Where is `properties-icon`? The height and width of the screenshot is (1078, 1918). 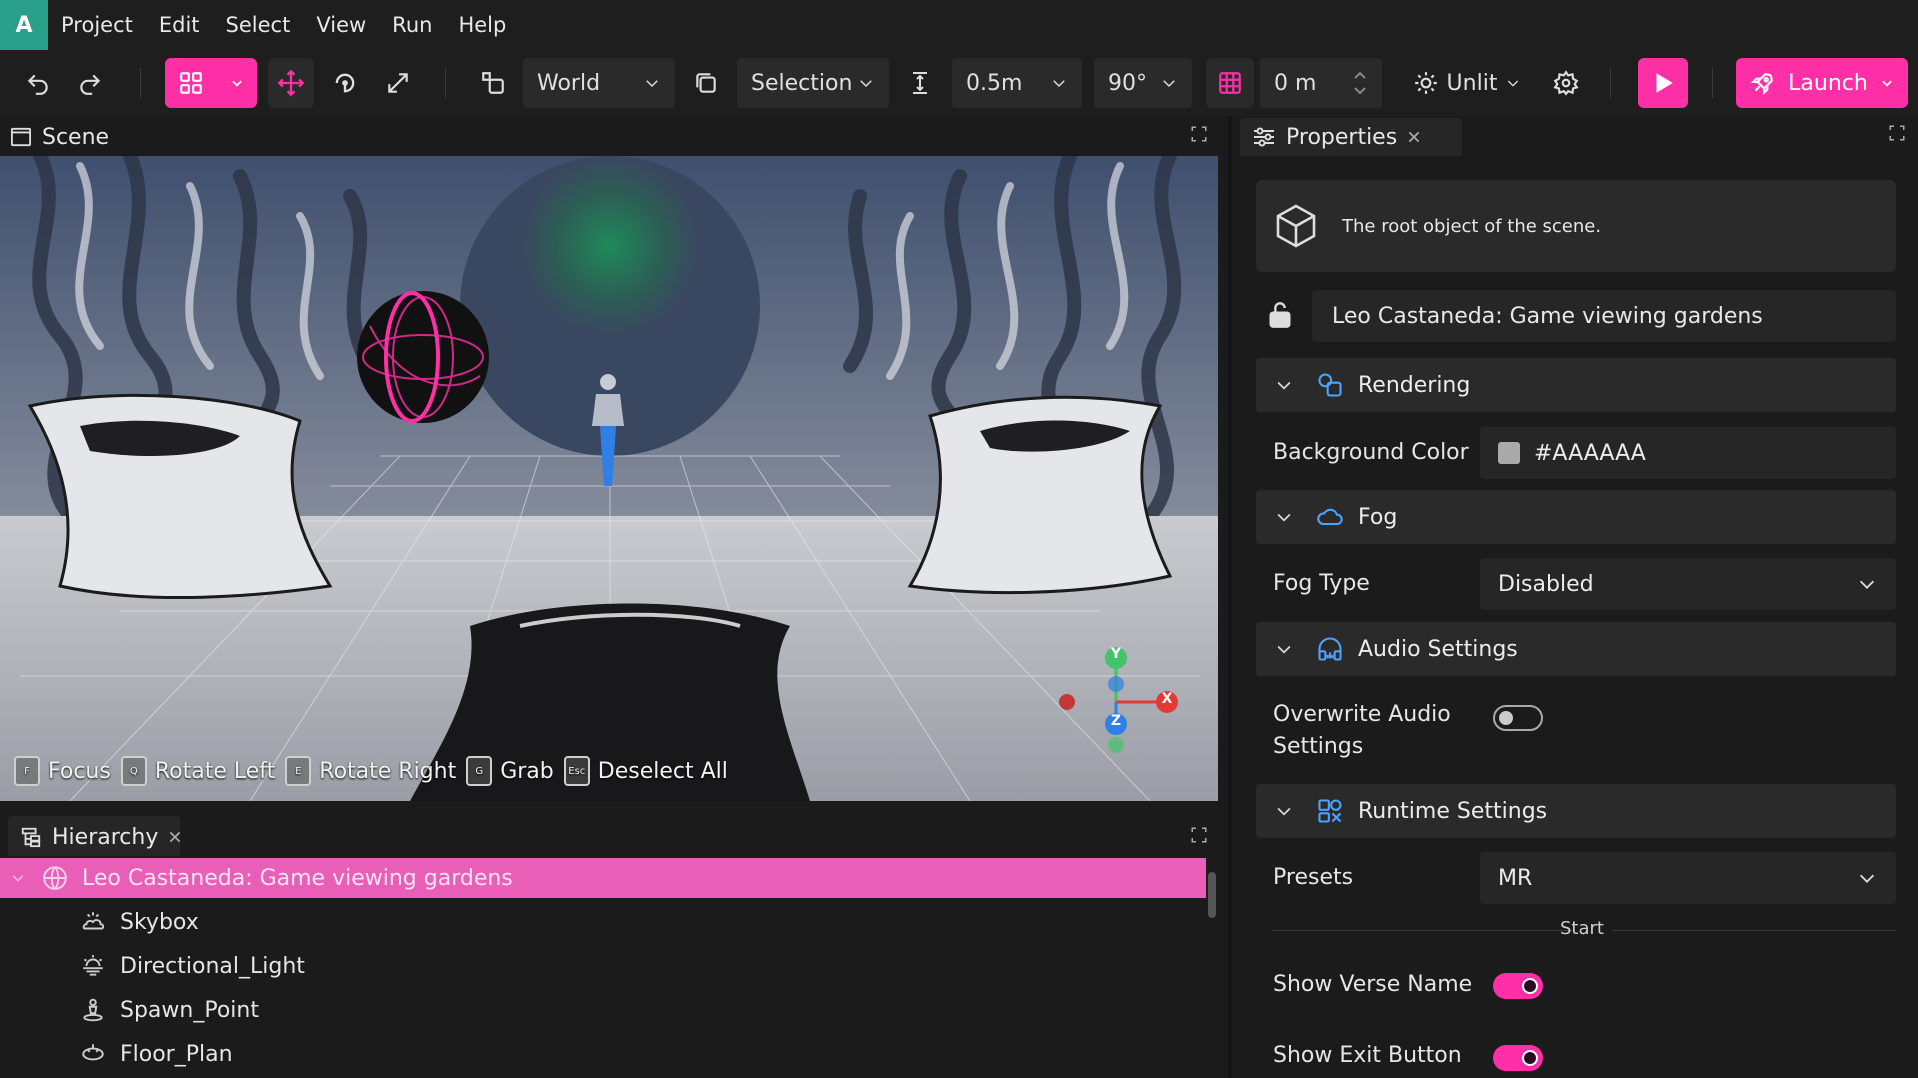
properties-icon is located at coordinates (1264, 137).